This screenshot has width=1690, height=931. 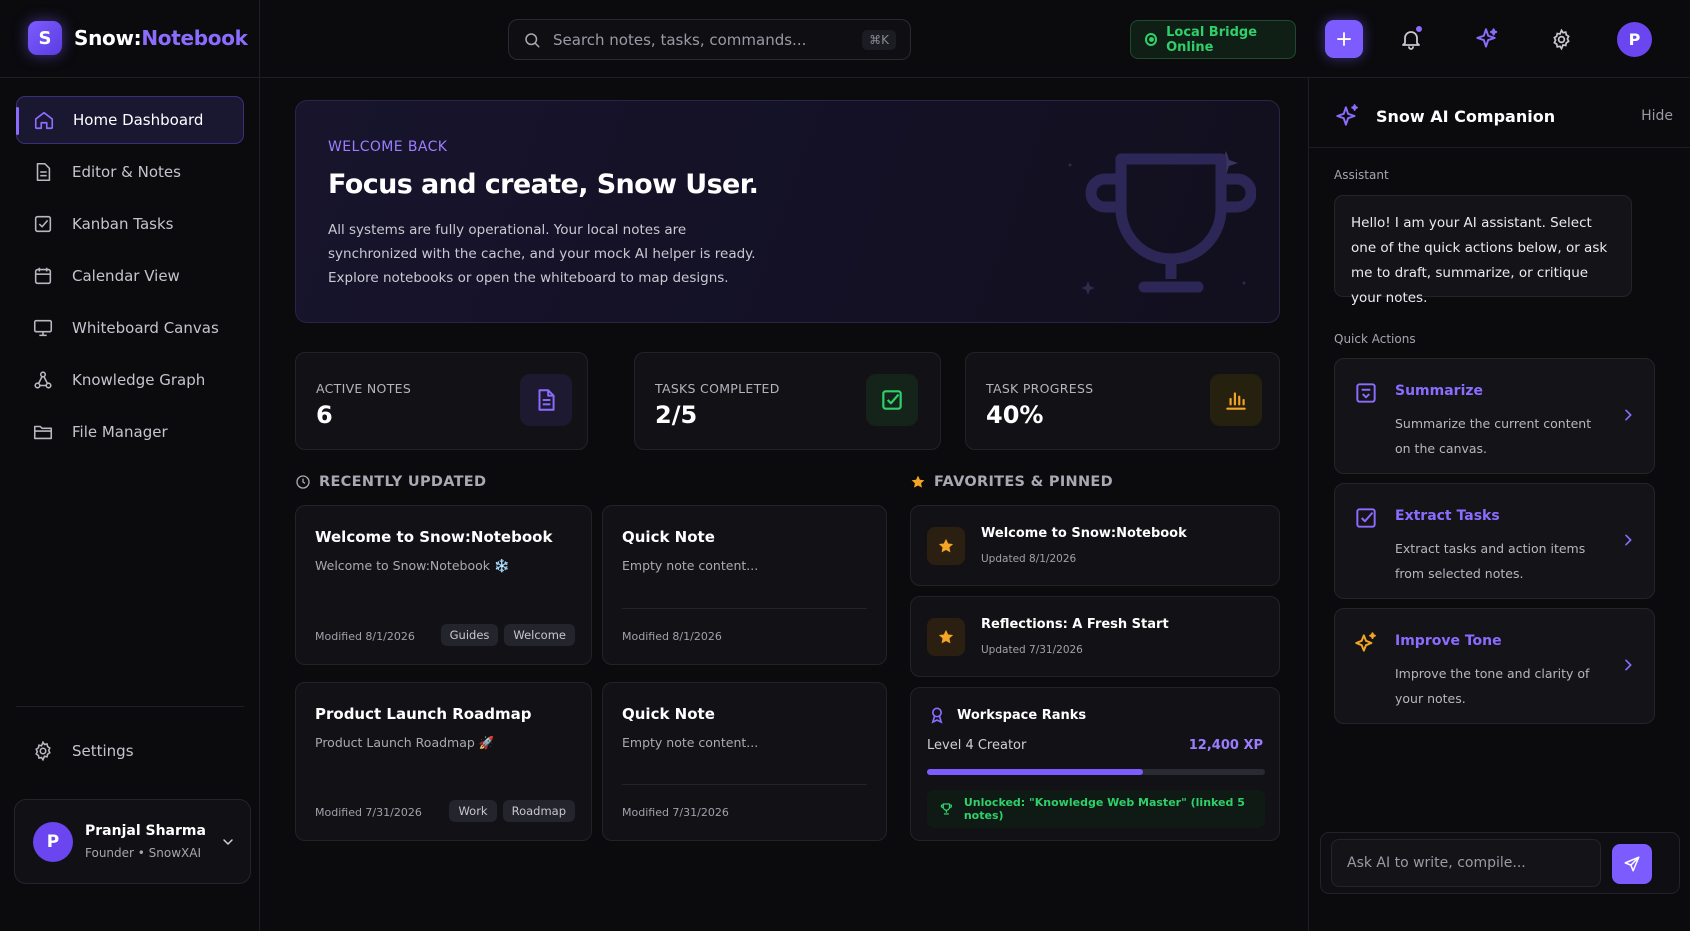 I want to click on notifications-button, so click(x=1411, y=39).